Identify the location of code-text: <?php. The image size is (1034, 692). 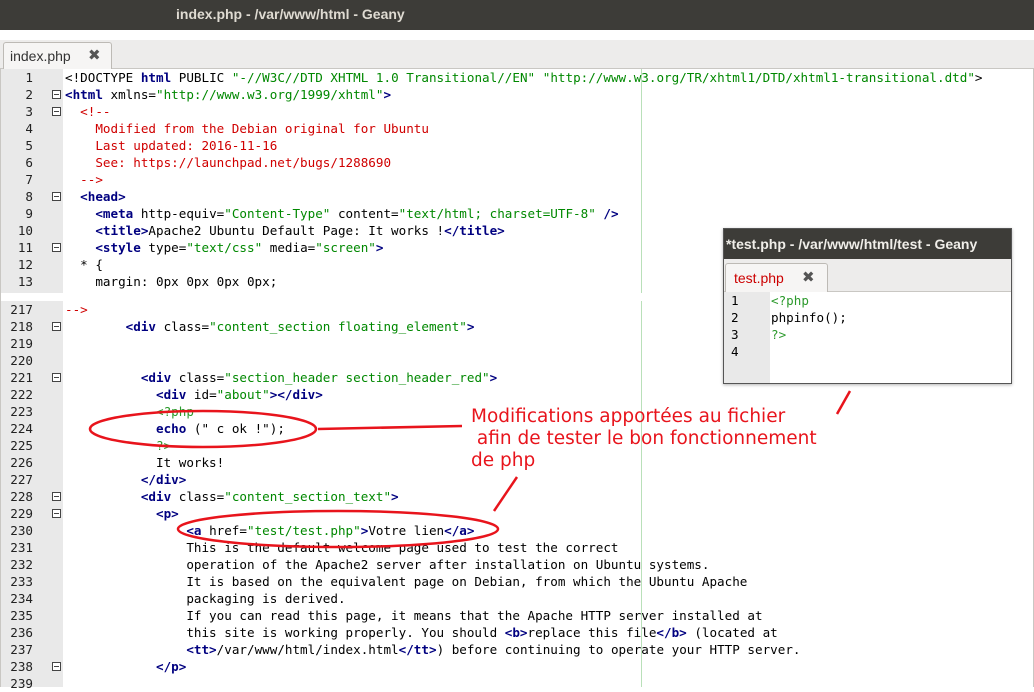
(790, 300).